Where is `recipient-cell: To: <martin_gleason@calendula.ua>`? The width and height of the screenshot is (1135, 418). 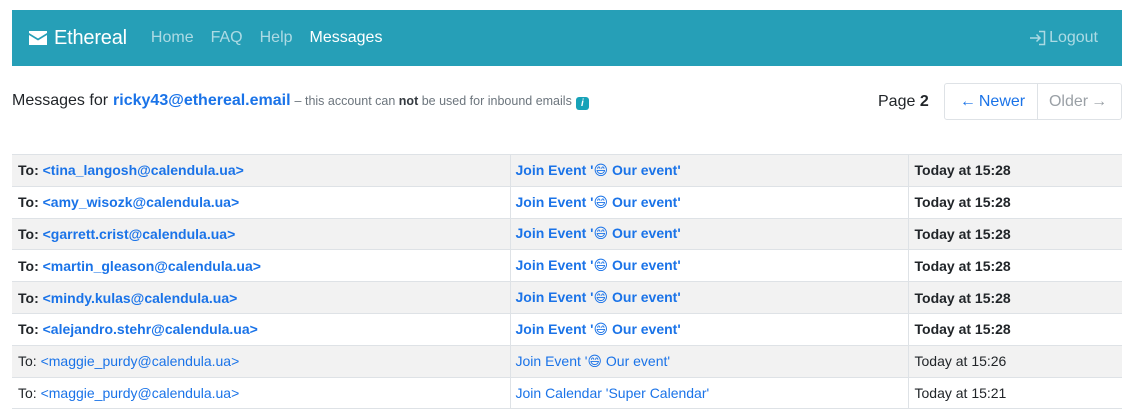
recipient-cell: To: <martin_gleason@calendula.ua> is located at coordinates (261, 266).